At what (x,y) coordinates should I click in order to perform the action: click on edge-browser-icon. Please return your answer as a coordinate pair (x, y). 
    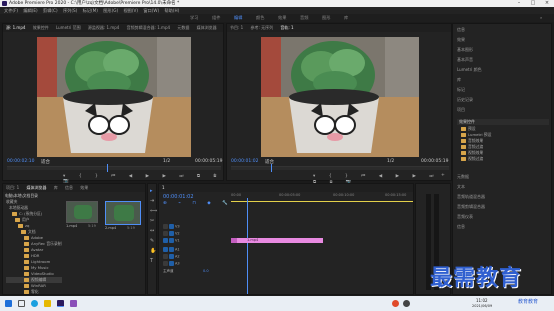
    Looking at the image, I should click on (34, 303).